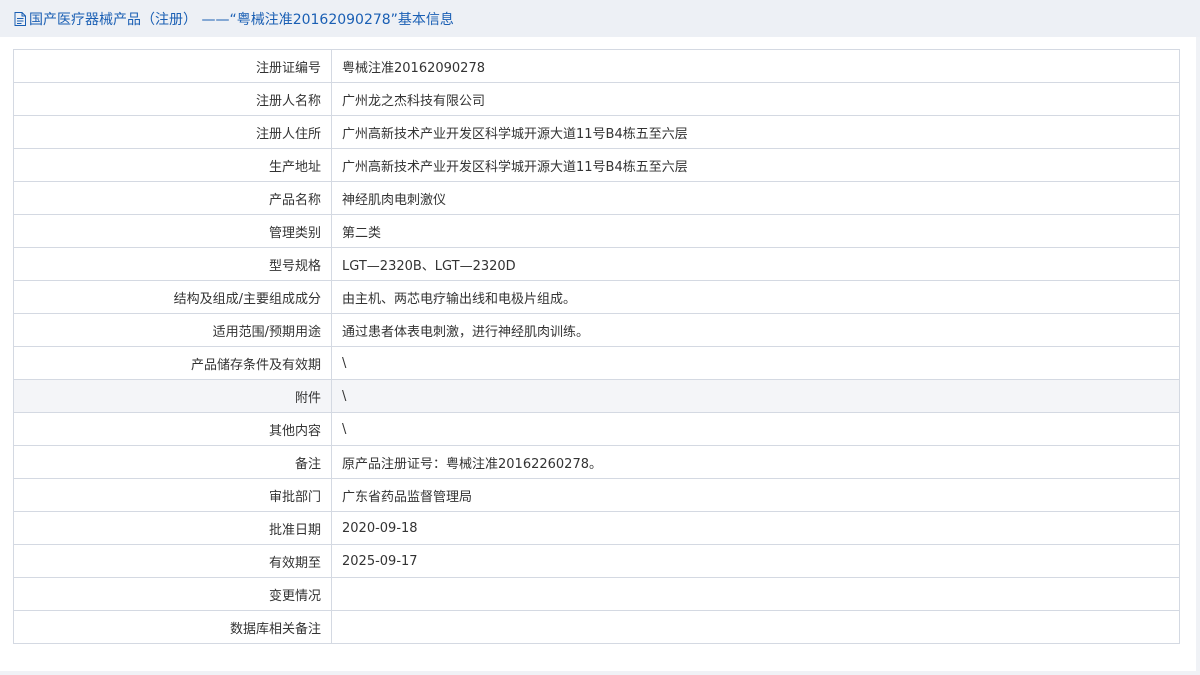 Image resolution: width=1200 pixels, height=675 pixels. What do you see at coordinates (172, 561) in the screenshot?
I see `row-label: 有效期至` at bounding box center [172, 561].